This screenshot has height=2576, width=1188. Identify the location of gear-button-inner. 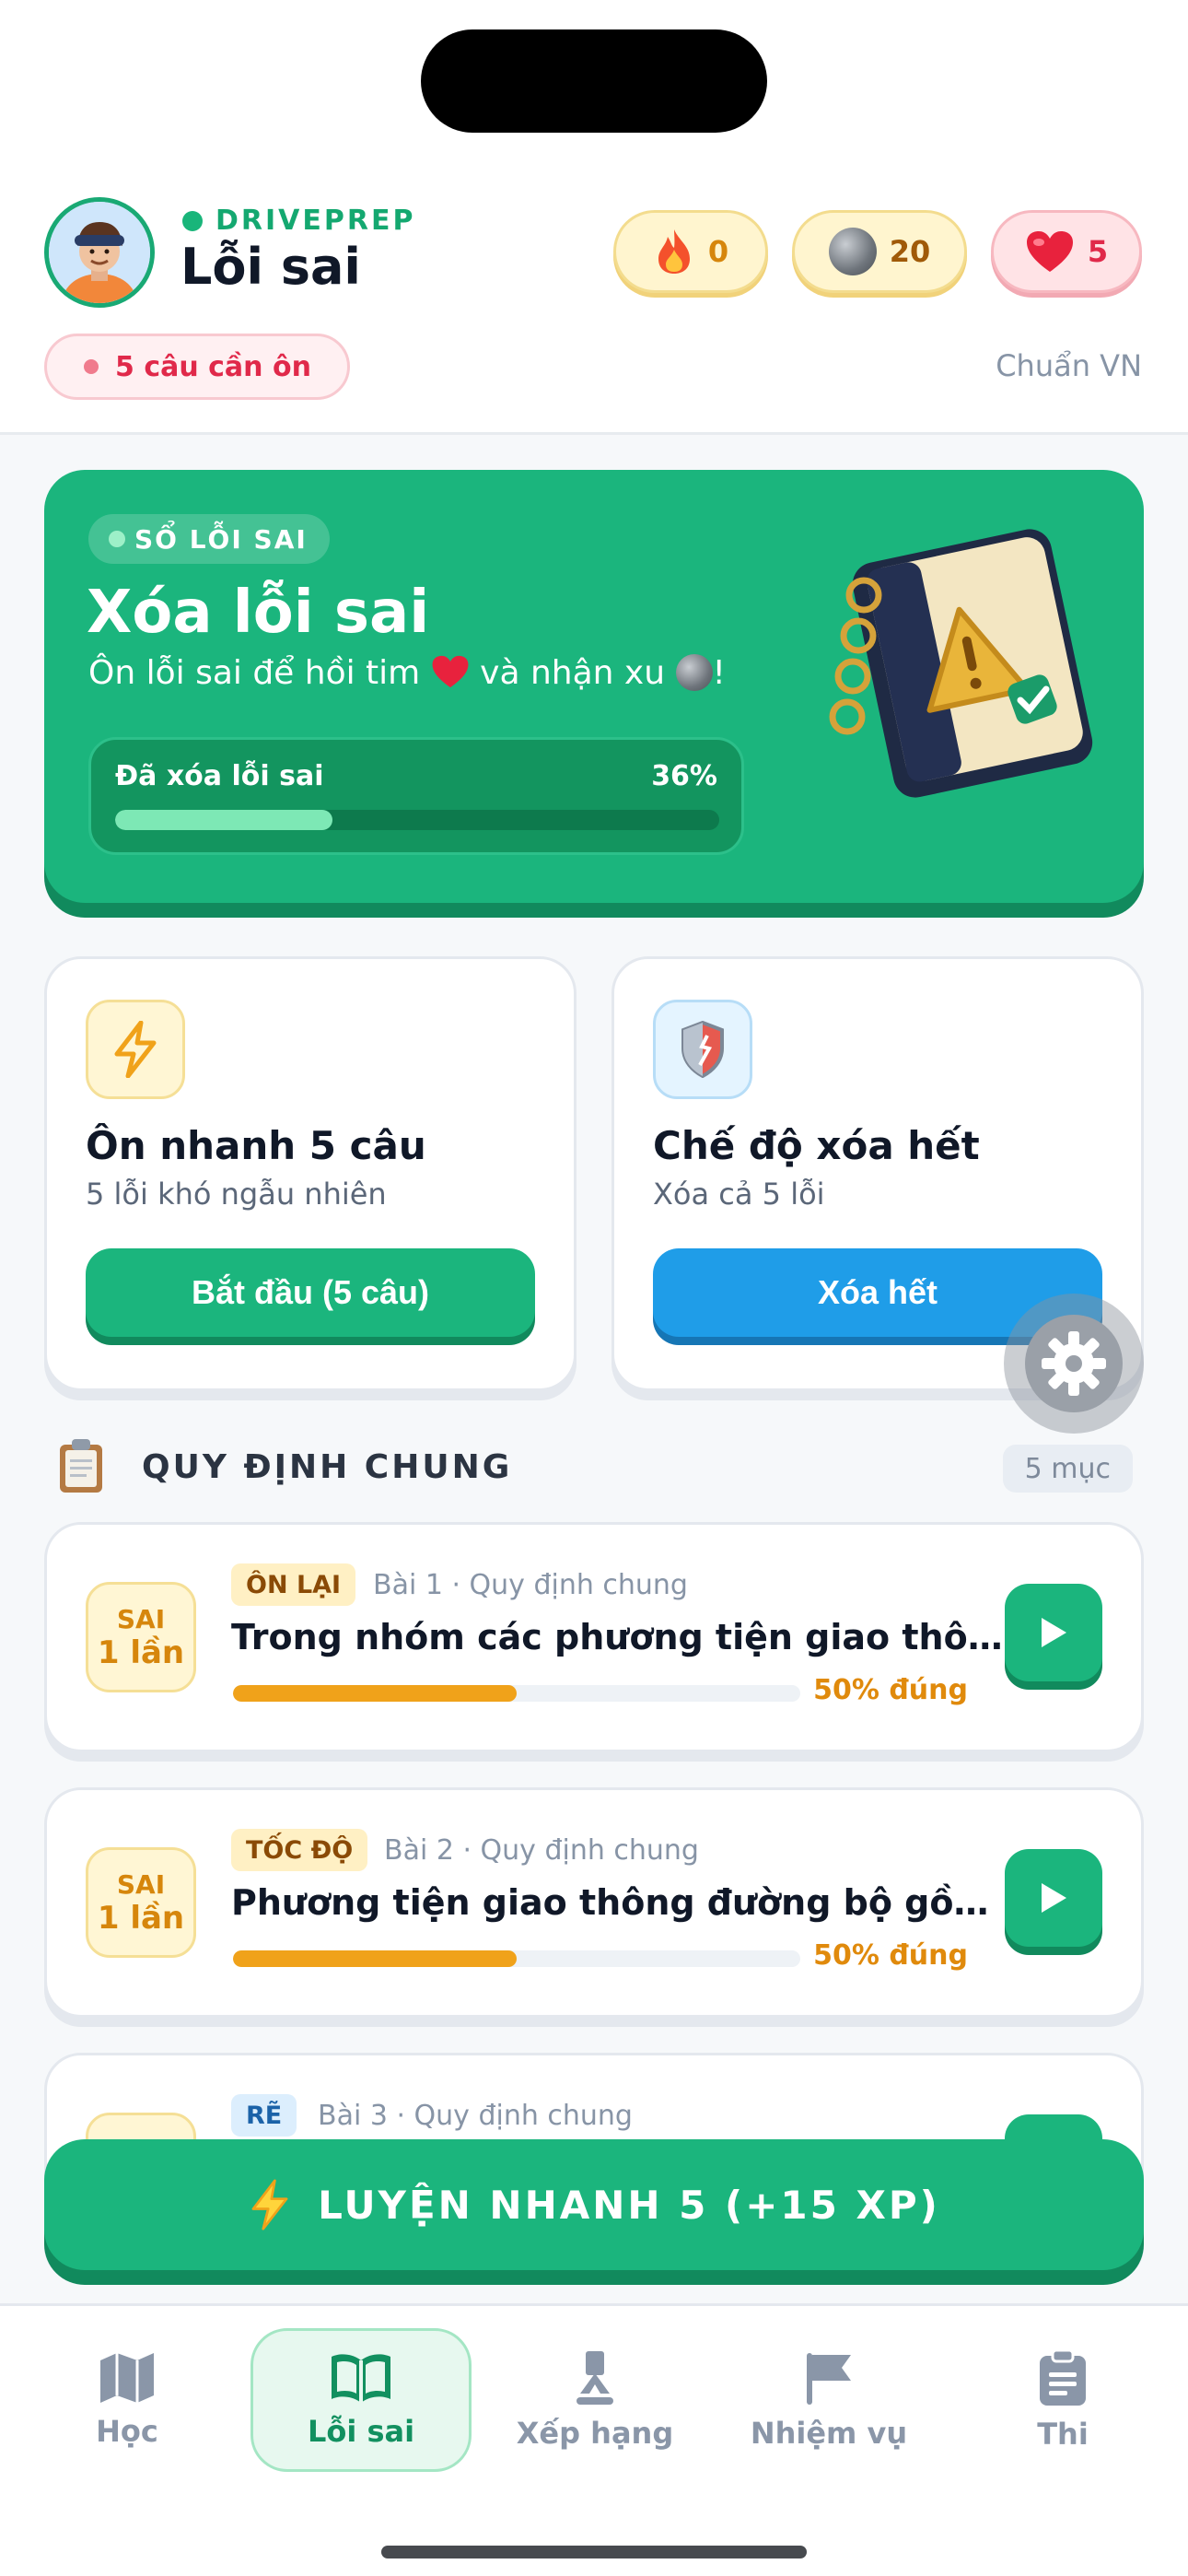
(1074, 1363).